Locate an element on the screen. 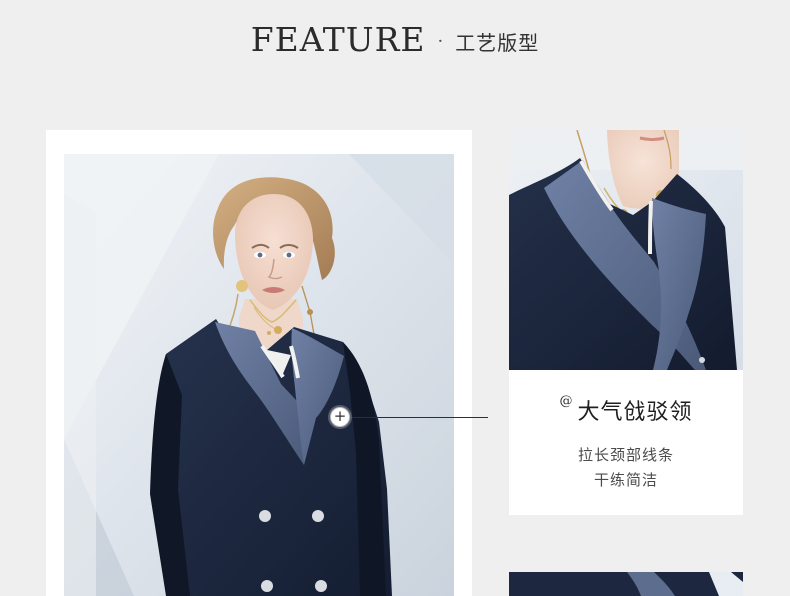 This screenshot has width=790, height=596. section-header: FEATURE · 工艺版型 is located at coordinates (395, 39).